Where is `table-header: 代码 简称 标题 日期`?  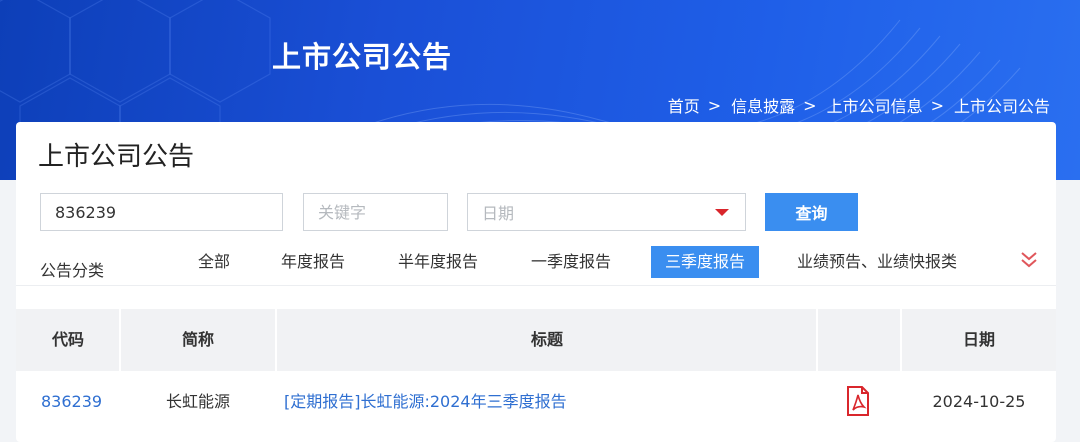 table-header: 代码 简称 标题 日期 is located at coordinates (536, 340).